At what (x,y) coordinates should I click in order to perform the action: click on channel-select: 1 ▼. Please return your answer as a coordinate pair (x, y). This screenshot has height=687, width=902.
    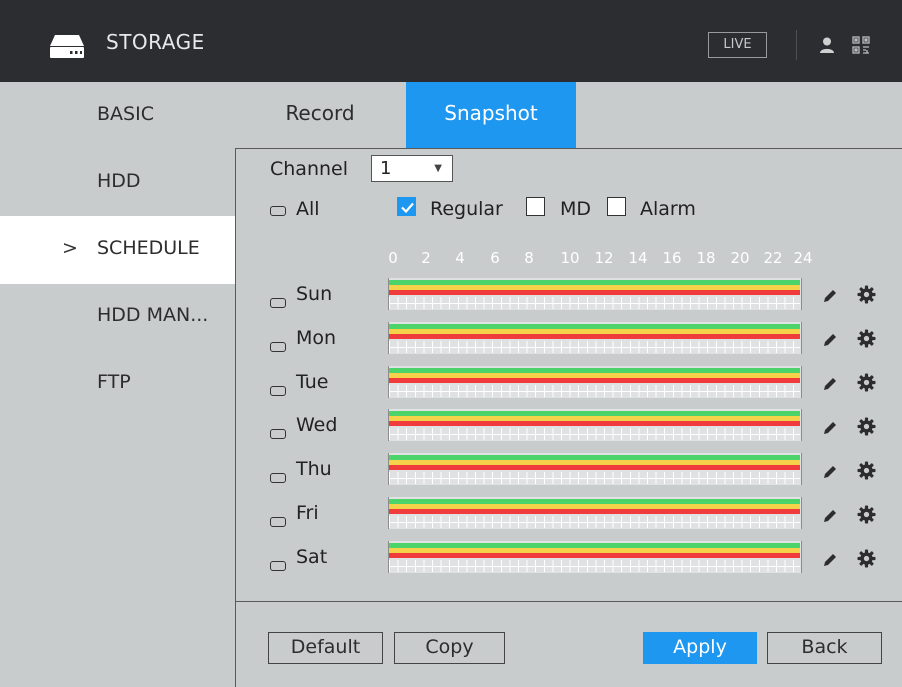
    Looking at the image, I should click on (412, 168).